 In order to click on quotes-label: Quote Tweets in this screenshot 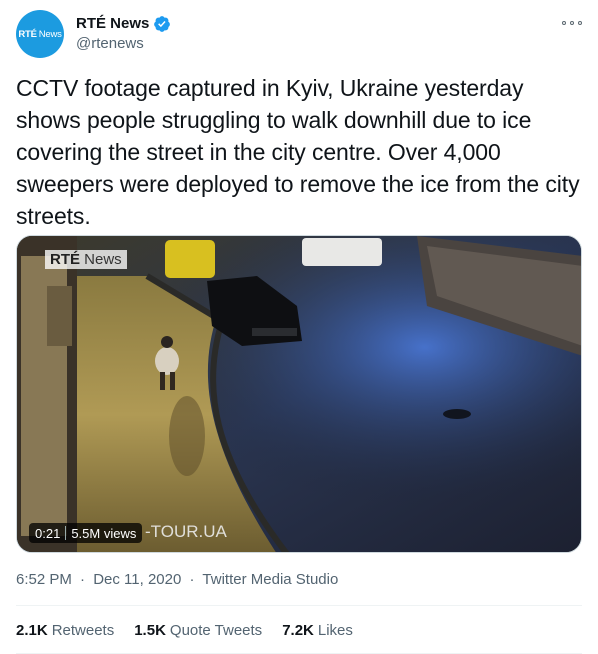, I will do `click(216, 630)`.